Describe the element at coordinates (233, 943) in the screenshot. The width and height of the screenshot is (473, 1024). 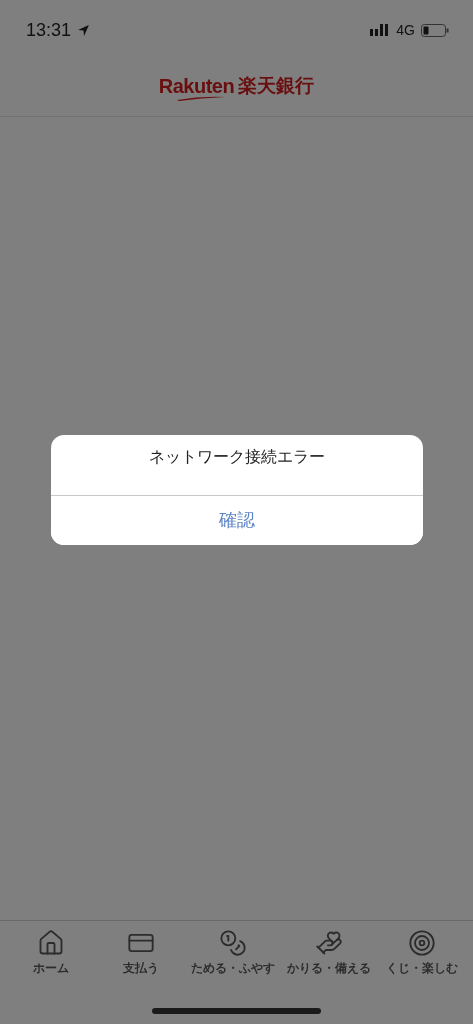
I see `coins-icon` at that location.